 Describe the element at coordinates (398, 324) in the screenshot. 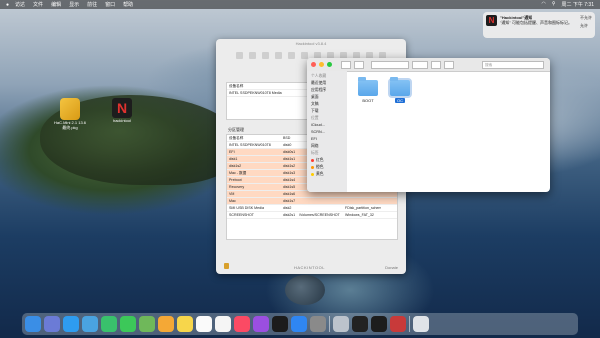

I see `hack2-icon` at that location.